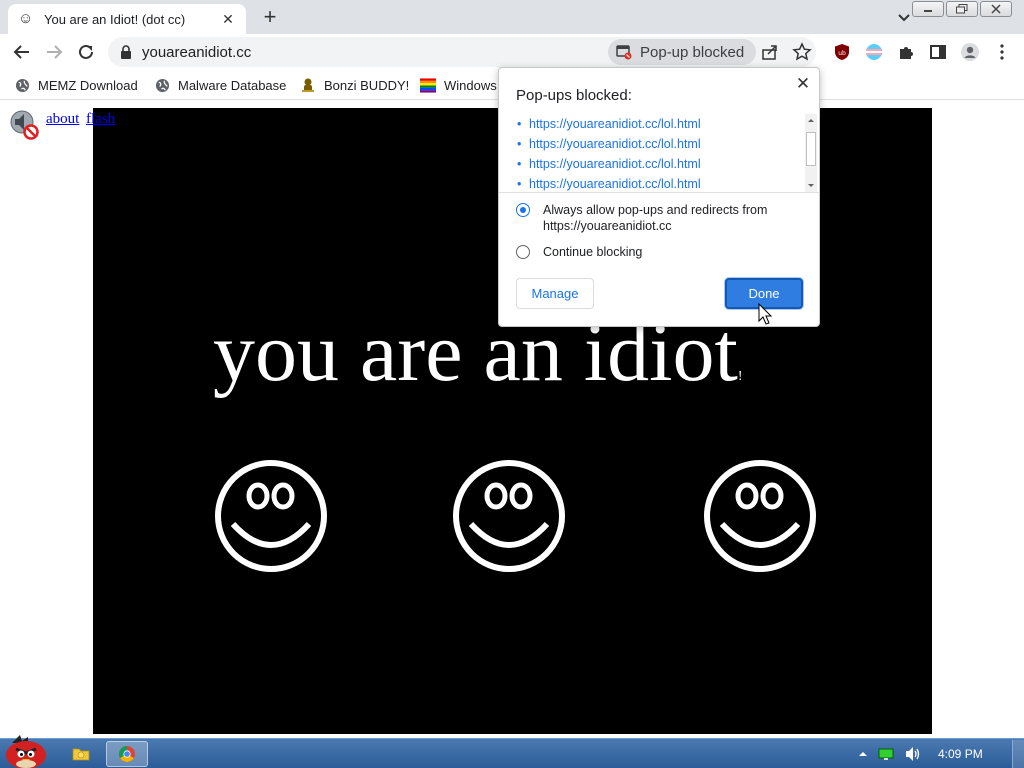 The width and height of the screenshot is (1024, 768). I want to click on smiley-favicon-icon: ☺, so click(26, 18).